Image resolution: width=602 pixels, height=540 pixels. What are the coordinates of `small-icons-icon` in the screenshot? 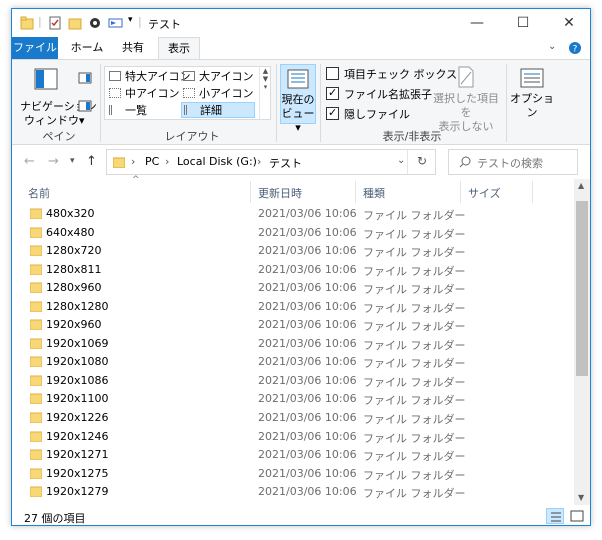 It's located at (189, 93).